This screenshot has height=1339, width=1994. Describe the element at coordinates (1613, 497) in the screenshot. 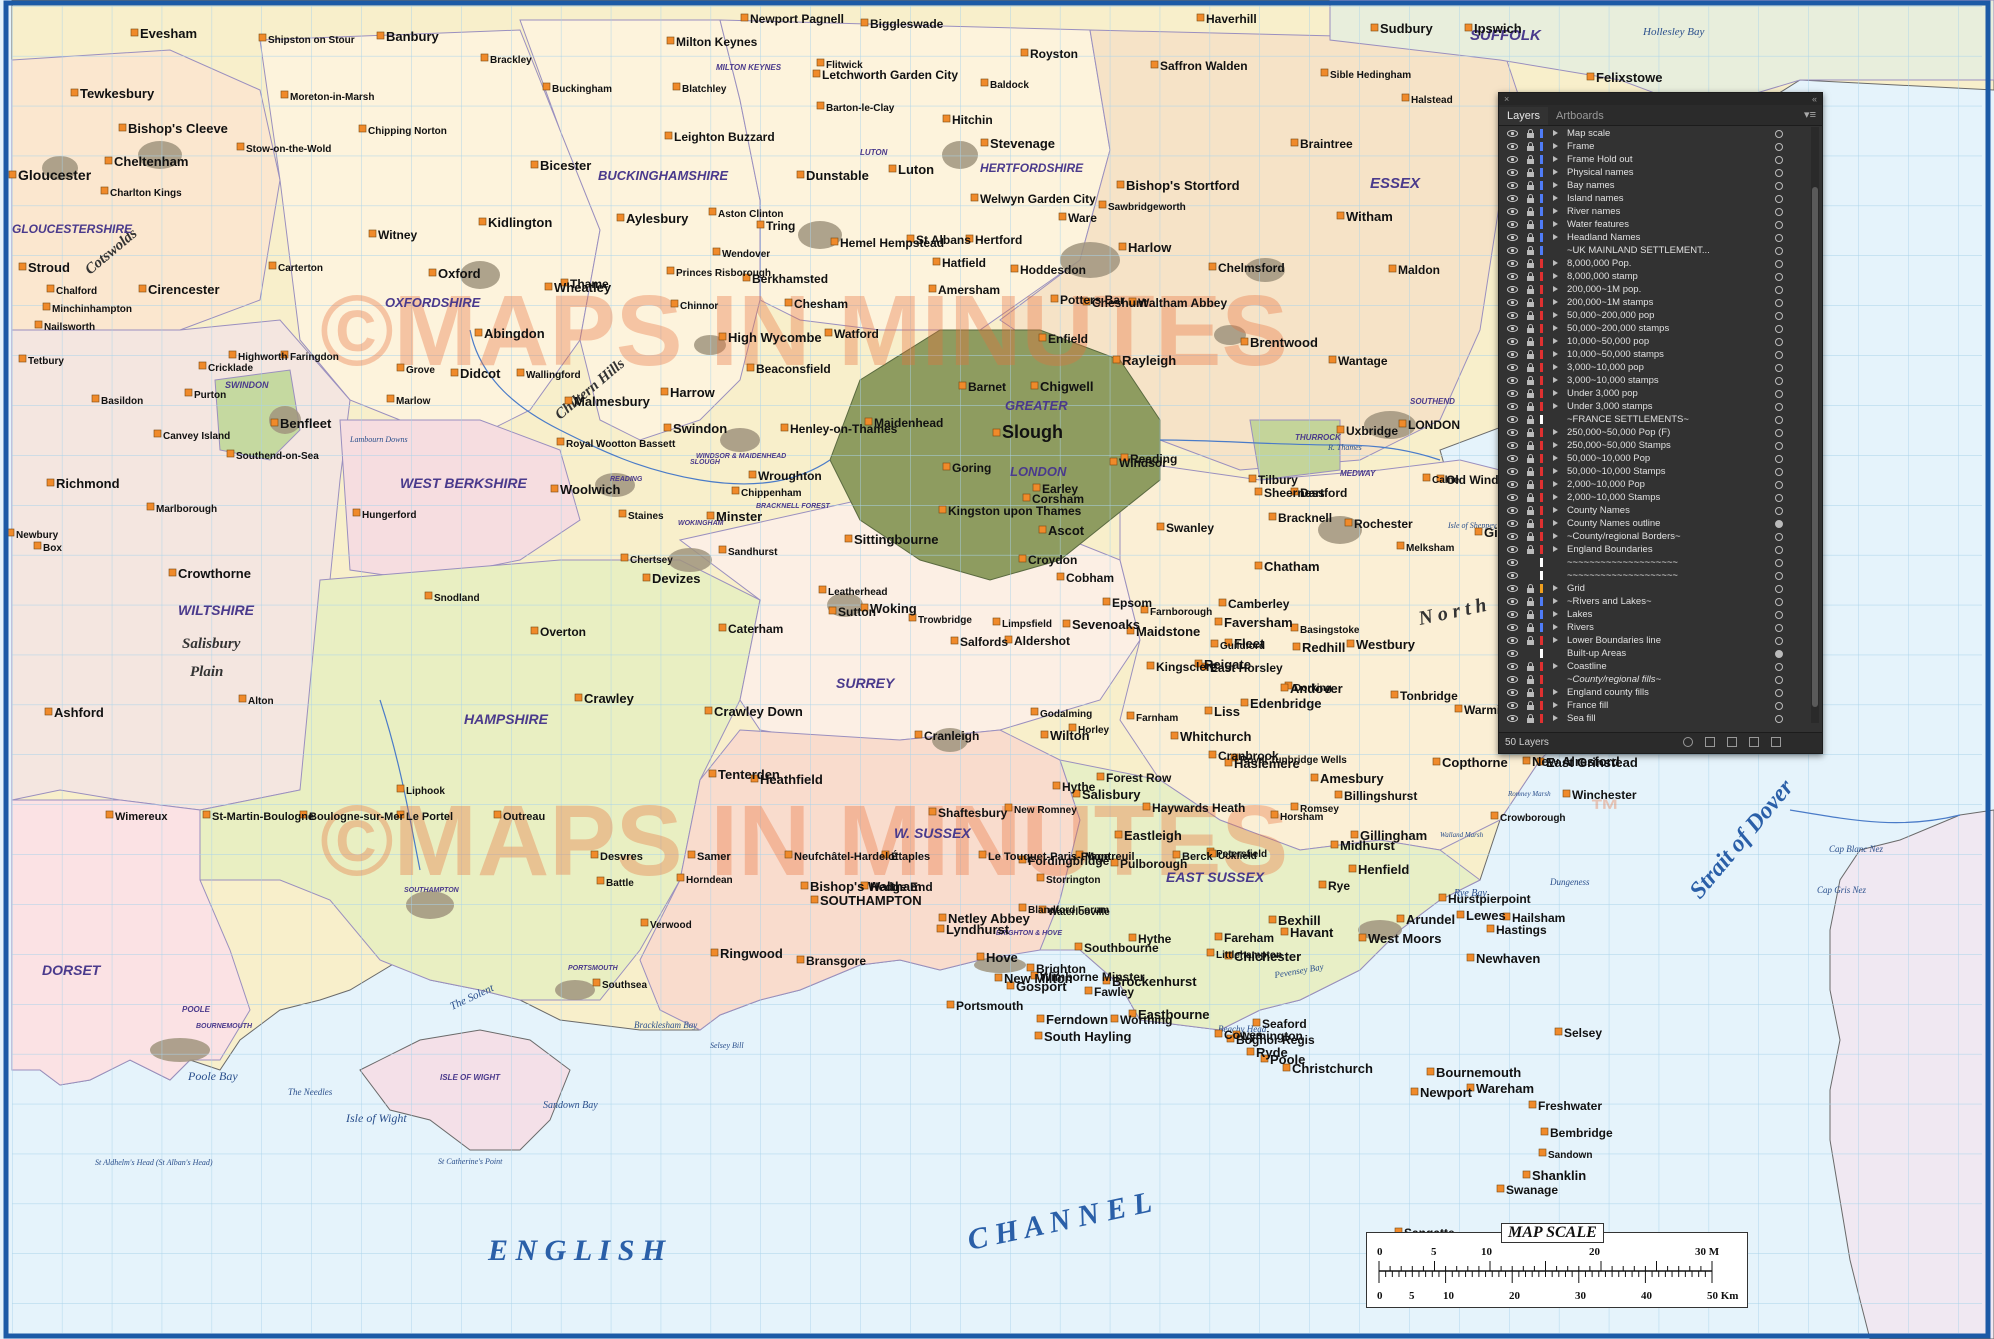

I see `layer-name: 2,000~10,000 Stamps` at that location.